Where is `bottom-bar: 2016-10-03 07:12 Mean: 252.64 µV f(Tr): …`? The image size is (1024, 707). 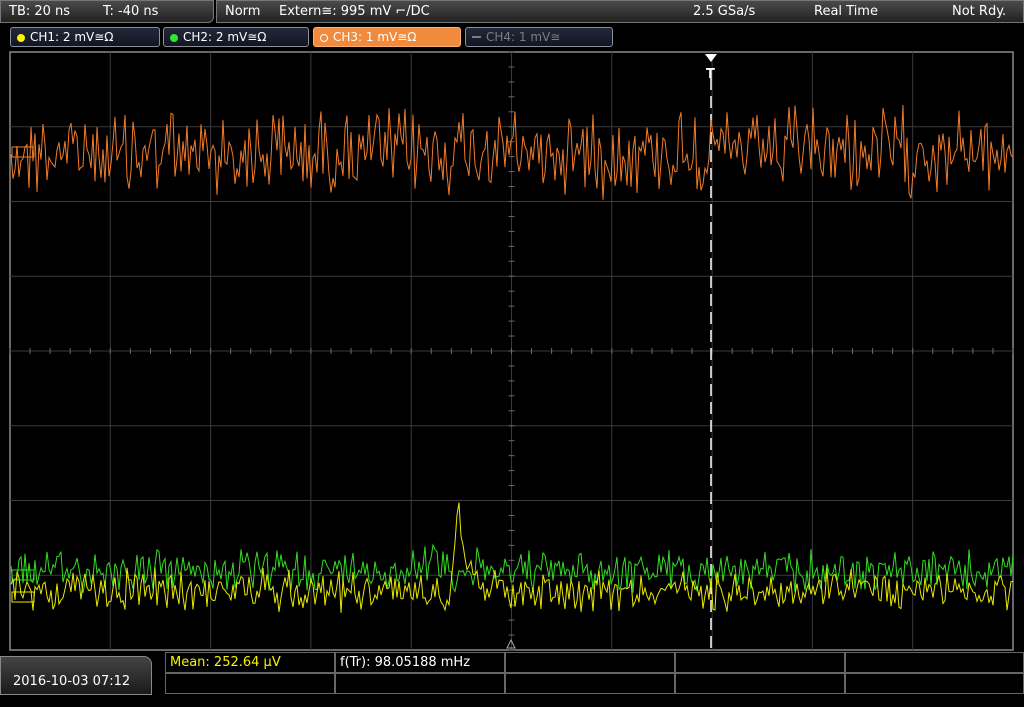 bottom-bar: 2016-10-03 07:12 Mean: 252.64 µV f(Tr): … is located at coordinates (512, 673).